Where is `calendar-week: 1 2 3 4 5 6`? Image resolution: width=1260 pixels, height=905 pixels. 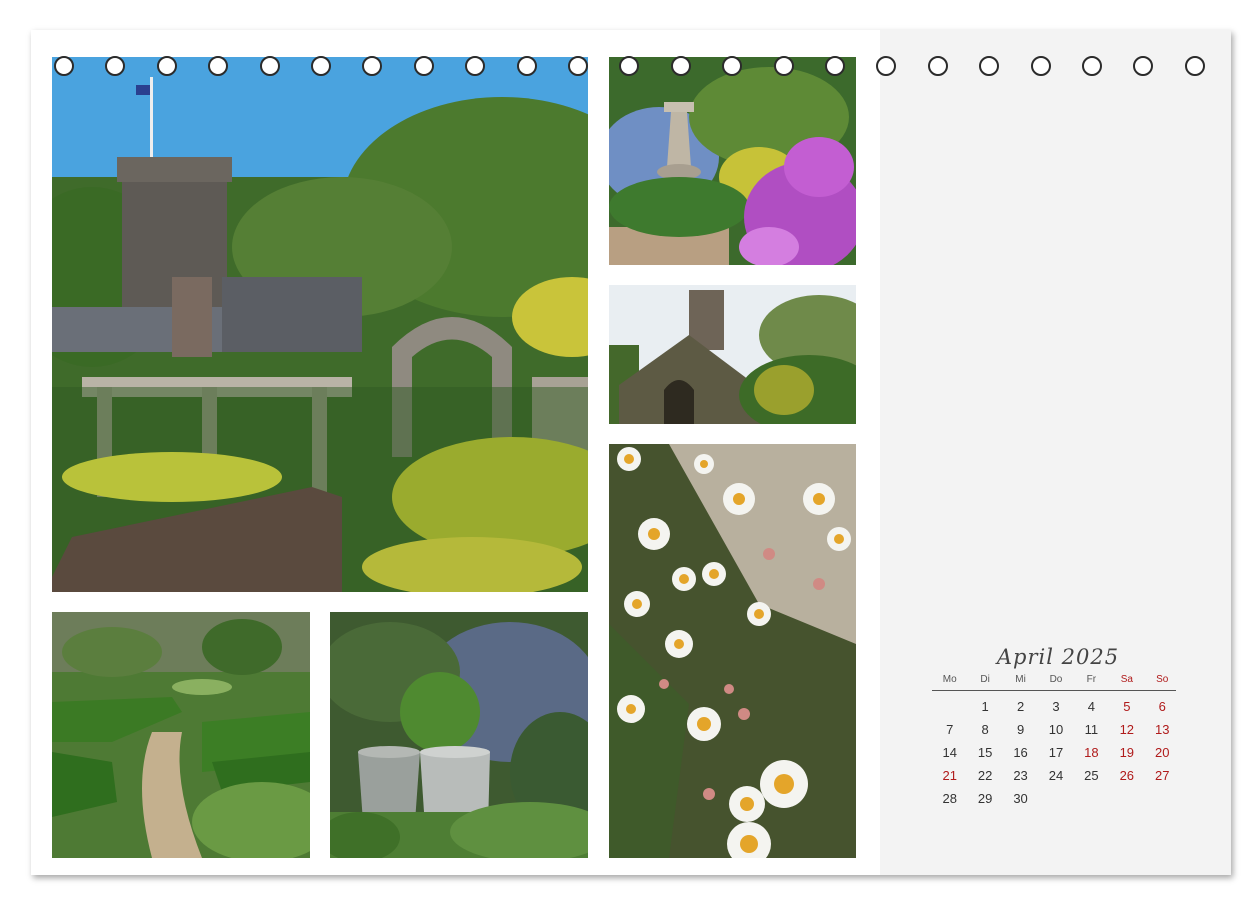
calendar-week: 1 2 3 4 5 6 is located at coordinates (1056, 706).